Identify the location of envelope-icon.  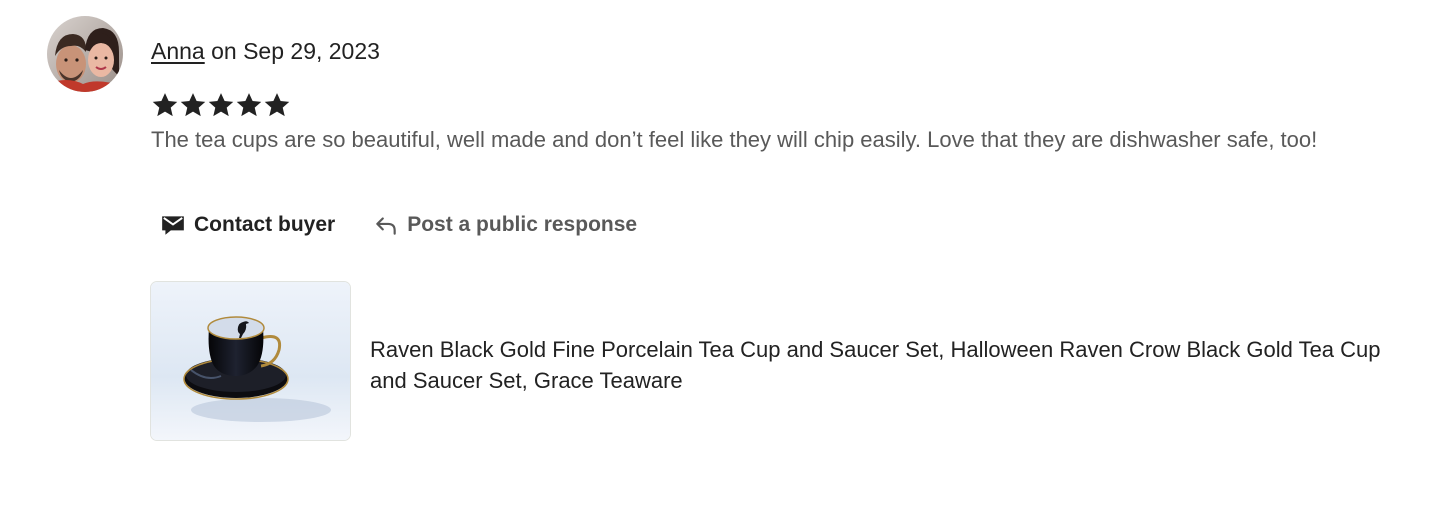
(173, 225).